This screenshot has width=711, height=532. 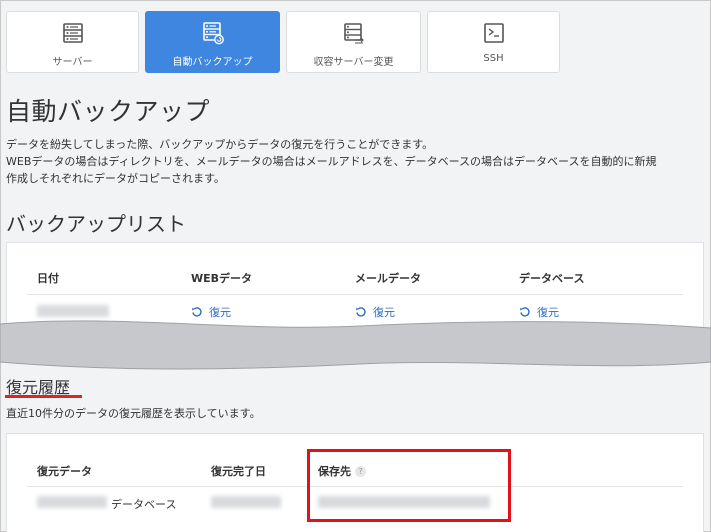 I want to click on tab-ssh: SSH, so click(x=493, y=42).